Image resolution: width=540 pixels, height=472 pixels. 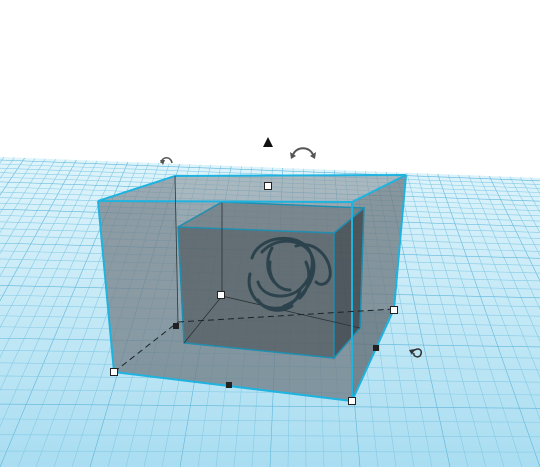 I want to click on edge-handle-front, so click(x=229, y=385).